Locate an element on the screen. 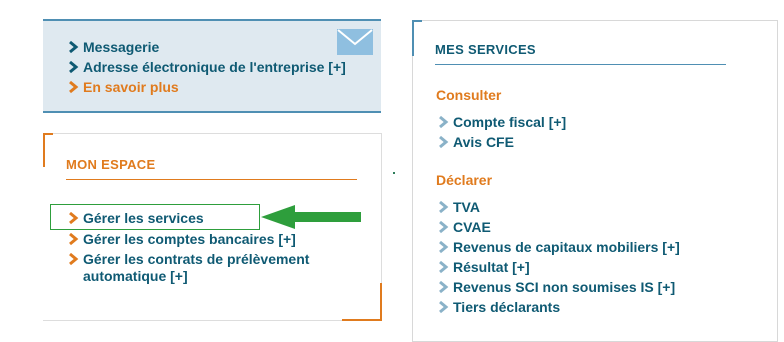 The width and height of the screenshot is (784, 342). tva-label: TVA is located at coordinates (466, 207).